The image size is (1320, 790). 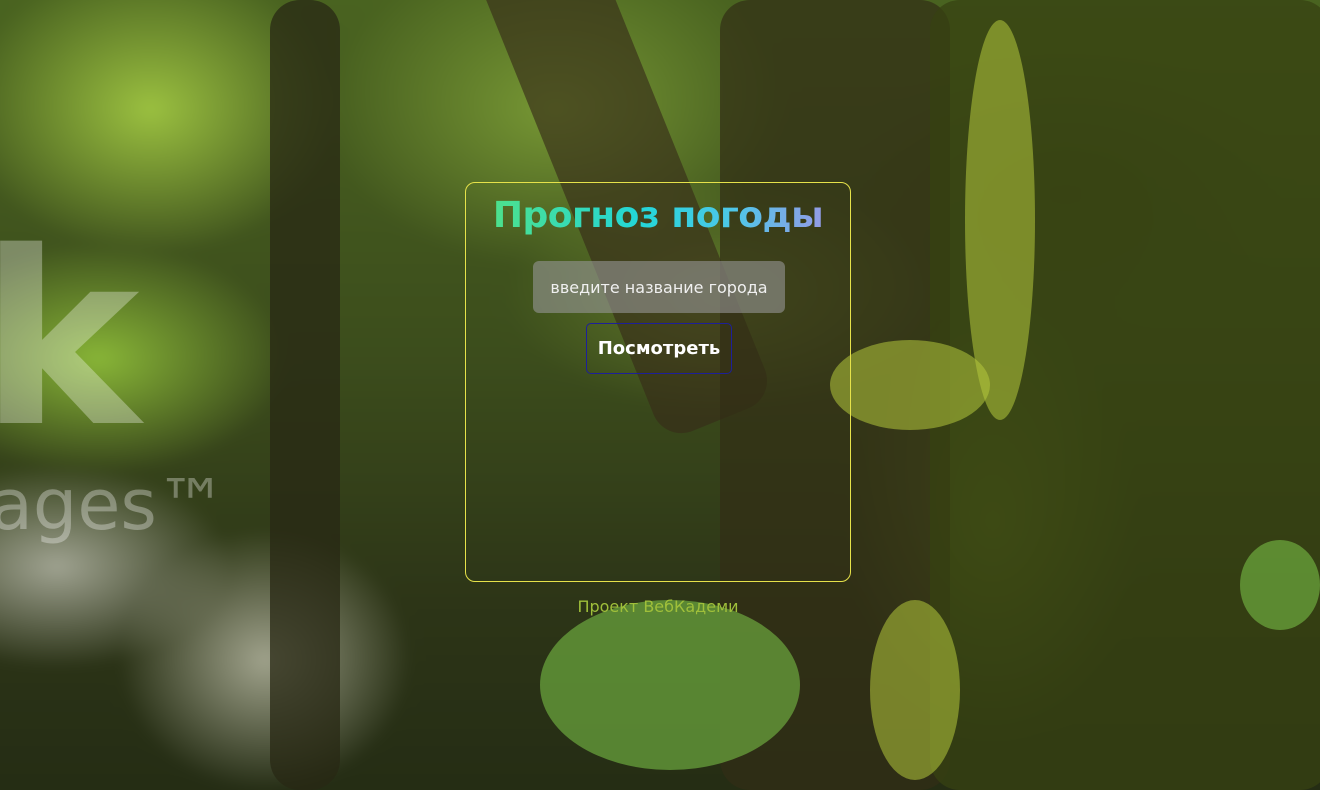 What do you see at coordinates (659, 287) in the screenshot?
I see `city-search-input` at bounding box center [659, 287].